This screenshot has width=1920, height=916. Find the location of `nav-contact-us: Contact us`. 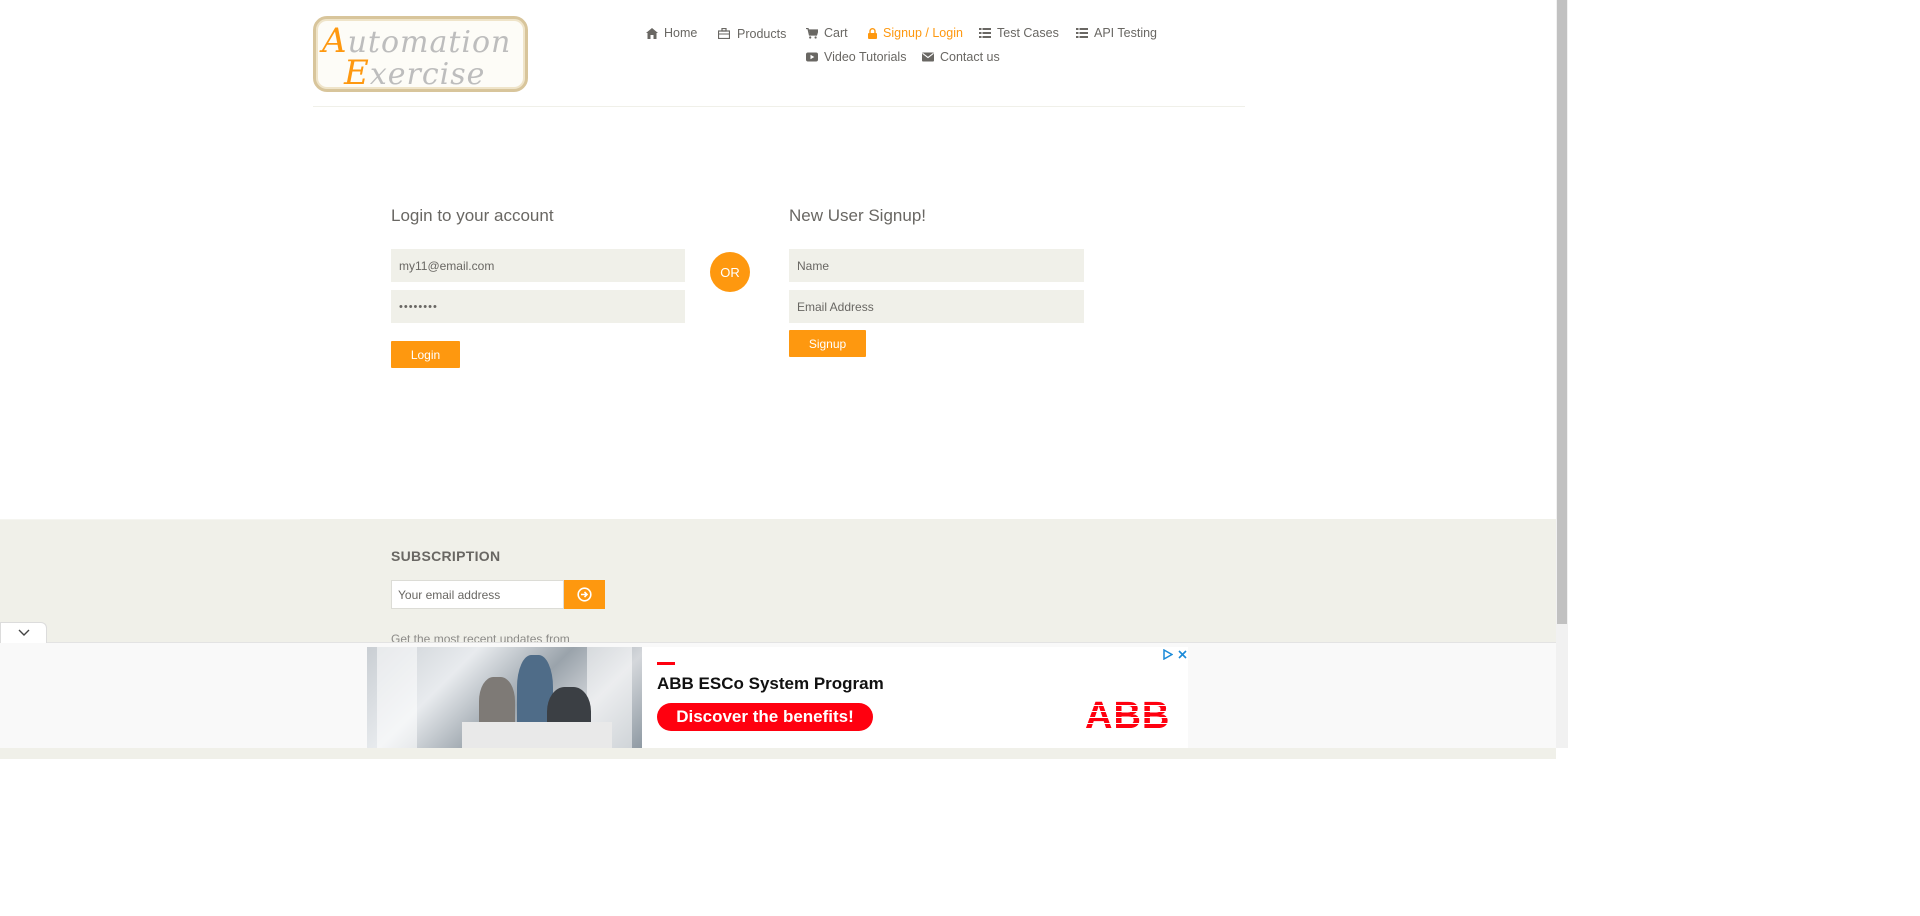

nav-contact-us: Contact us is located at coordinates (961, 57).